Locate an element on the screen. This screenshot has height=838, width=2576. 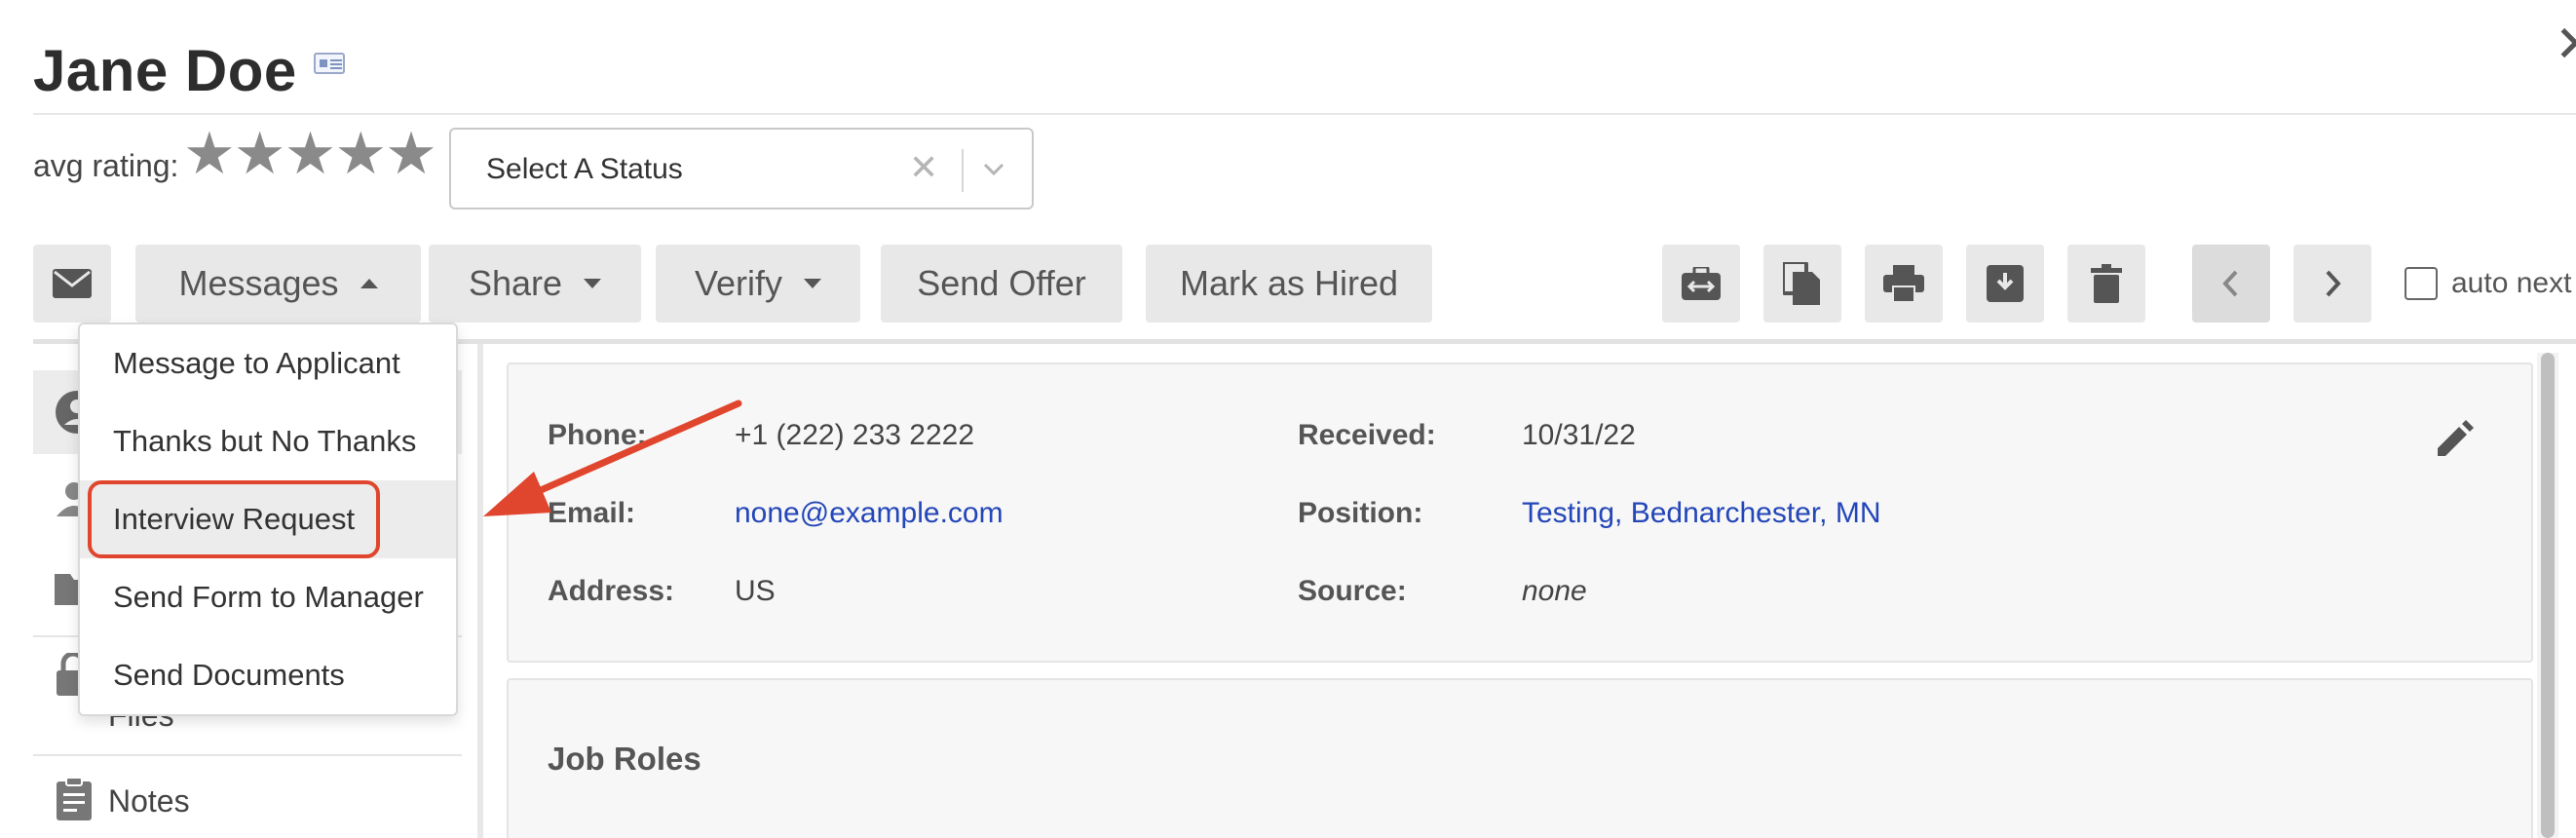
sidebar-item-label: Notes is located at coordinates (149, 801).